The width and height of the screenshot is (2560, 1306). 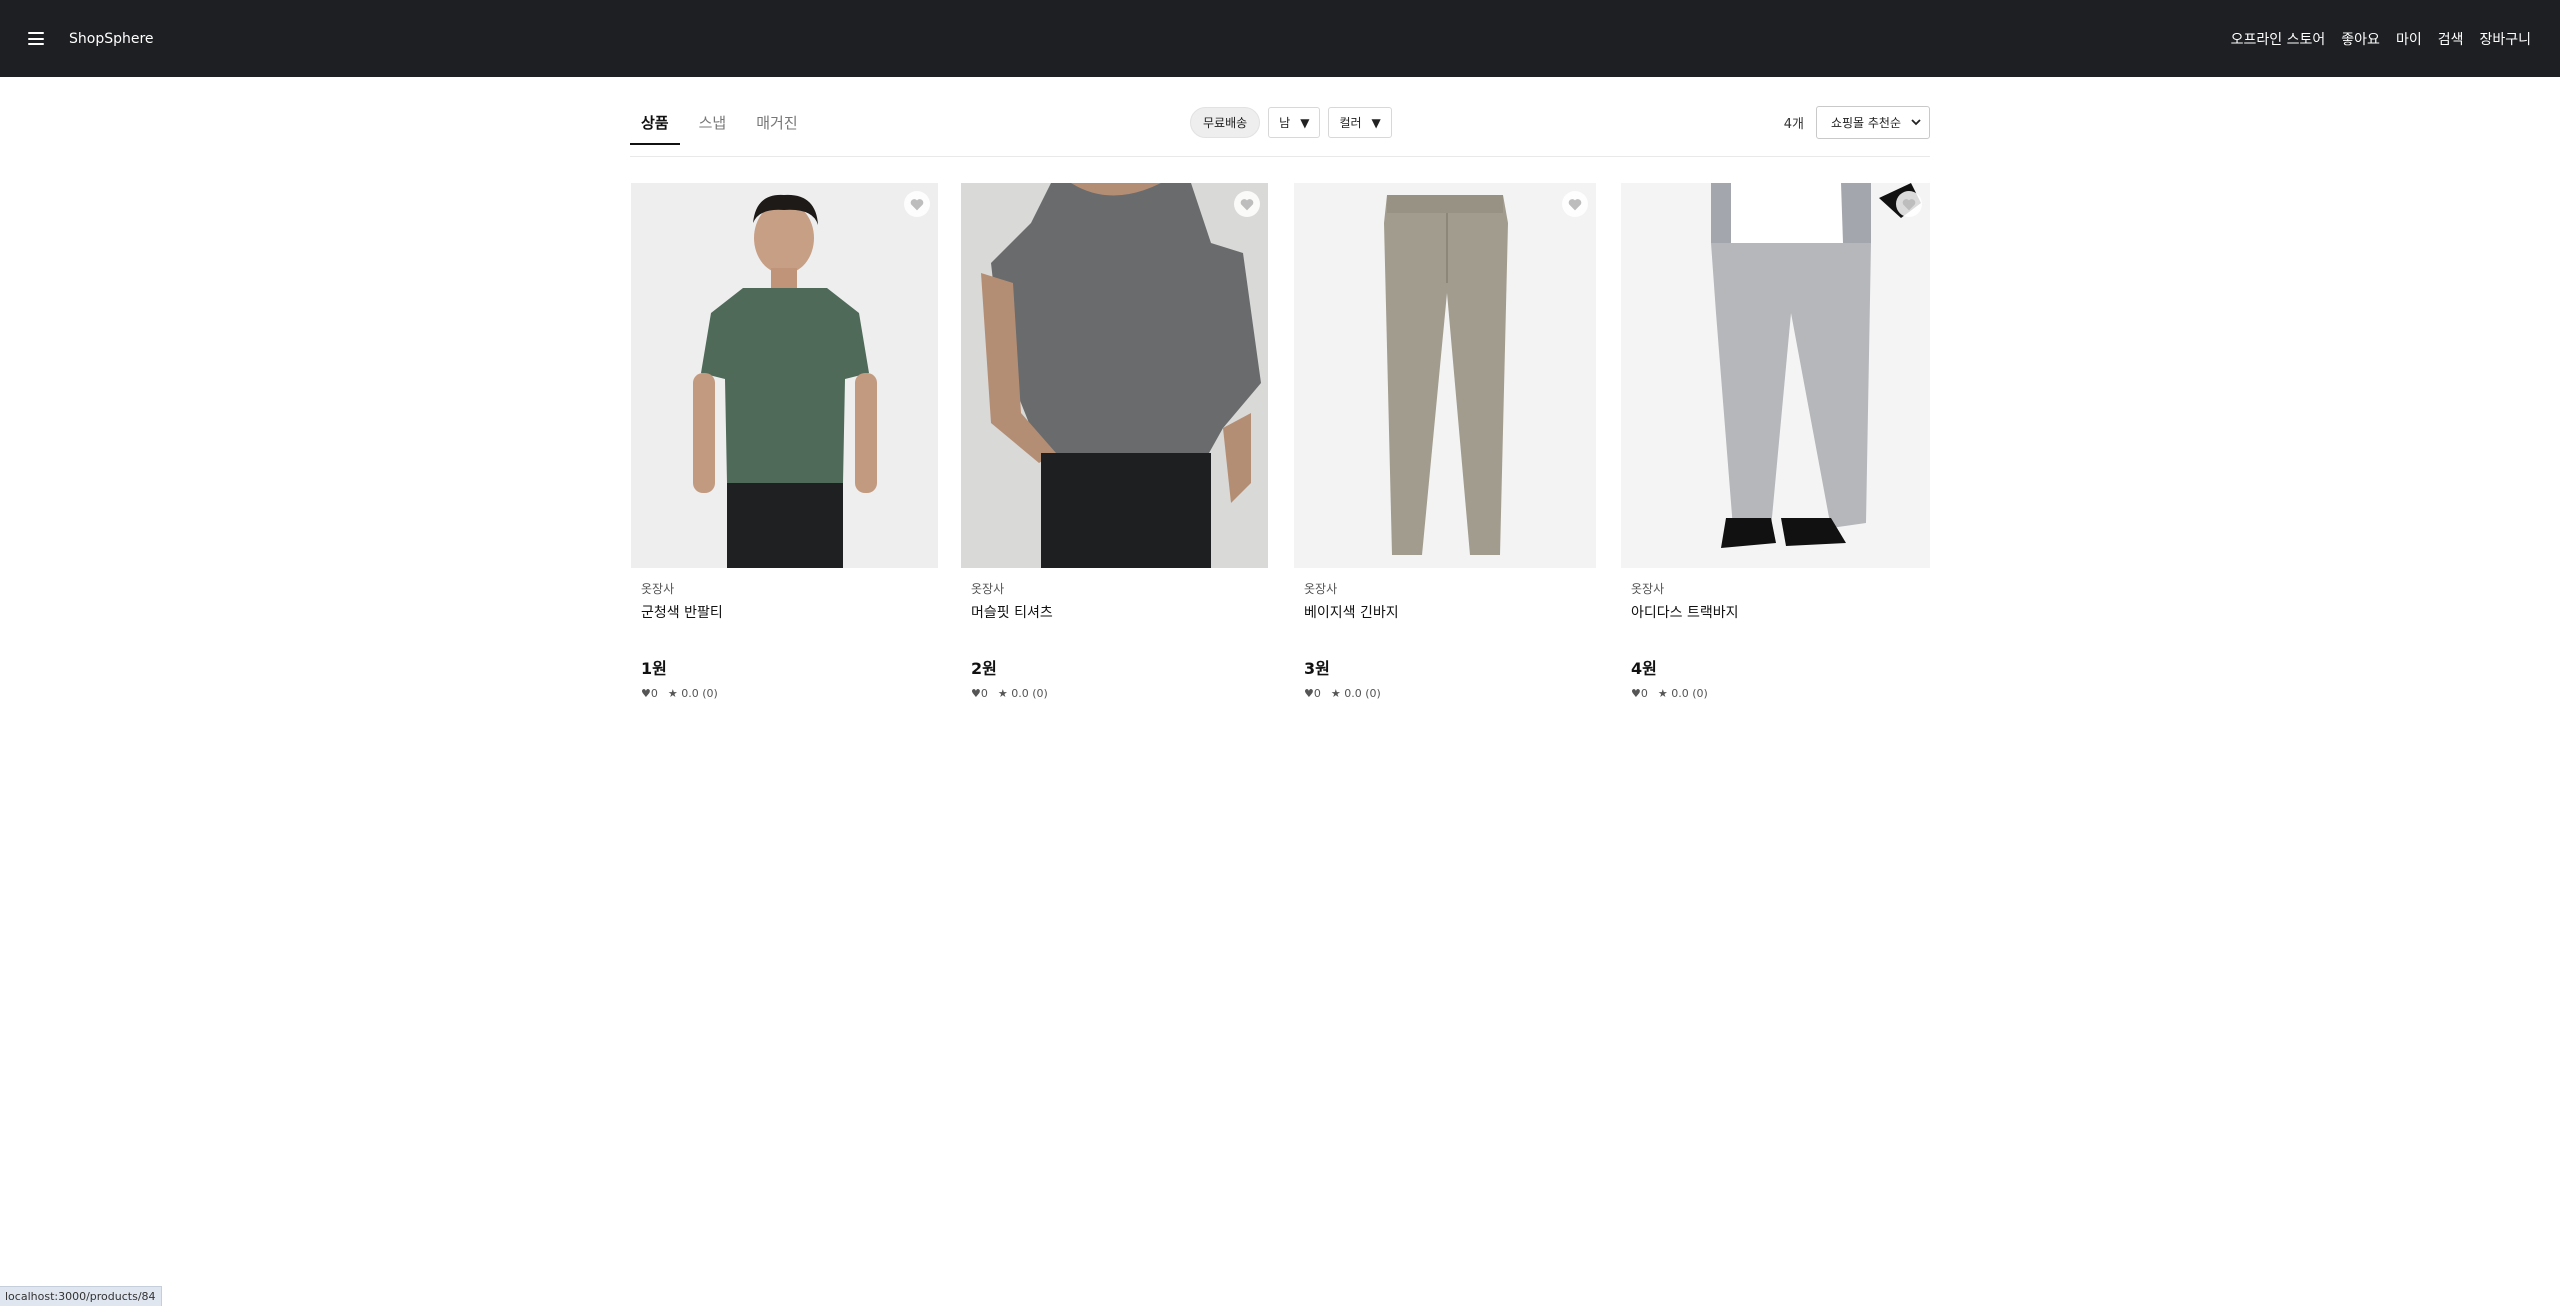 I want to click on tab-snap: 스냅, so click(x=713, y=124).